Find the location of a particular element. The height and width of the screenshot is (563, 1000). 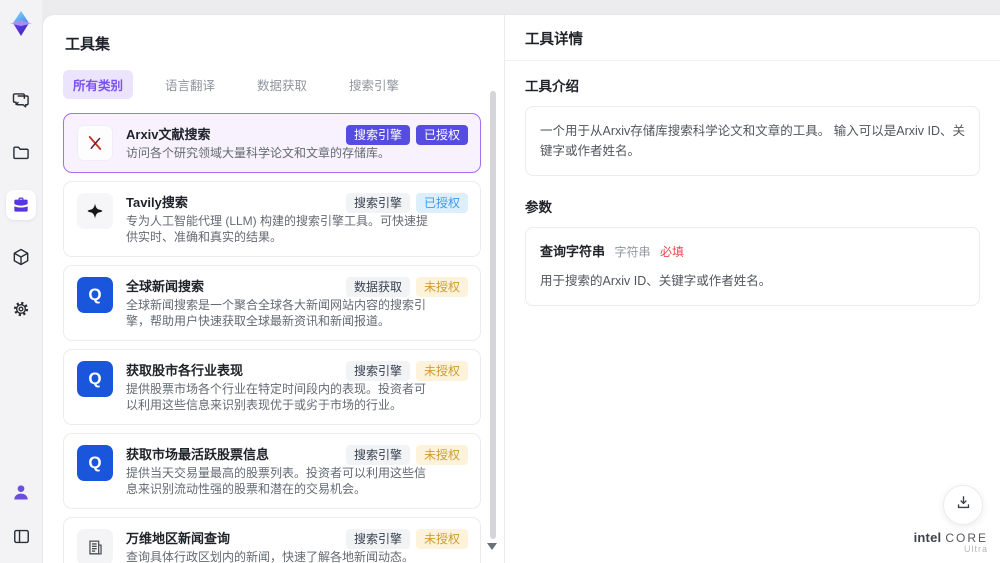

collapse-panel-icon is located at coordinates (21, 536).